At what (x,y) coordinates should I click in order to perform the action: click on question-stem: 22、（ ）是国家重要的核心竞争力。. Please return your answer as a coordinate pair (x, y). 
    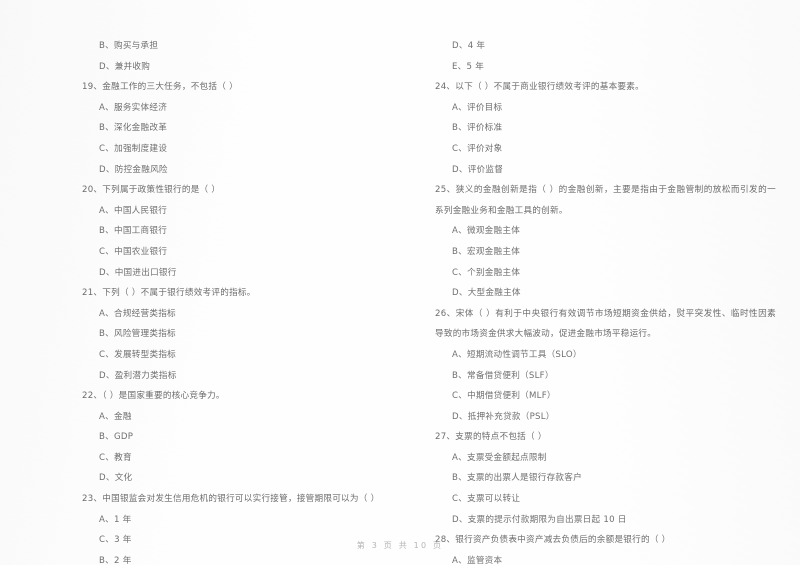
    Looking at the image, I should click on (153, 396).